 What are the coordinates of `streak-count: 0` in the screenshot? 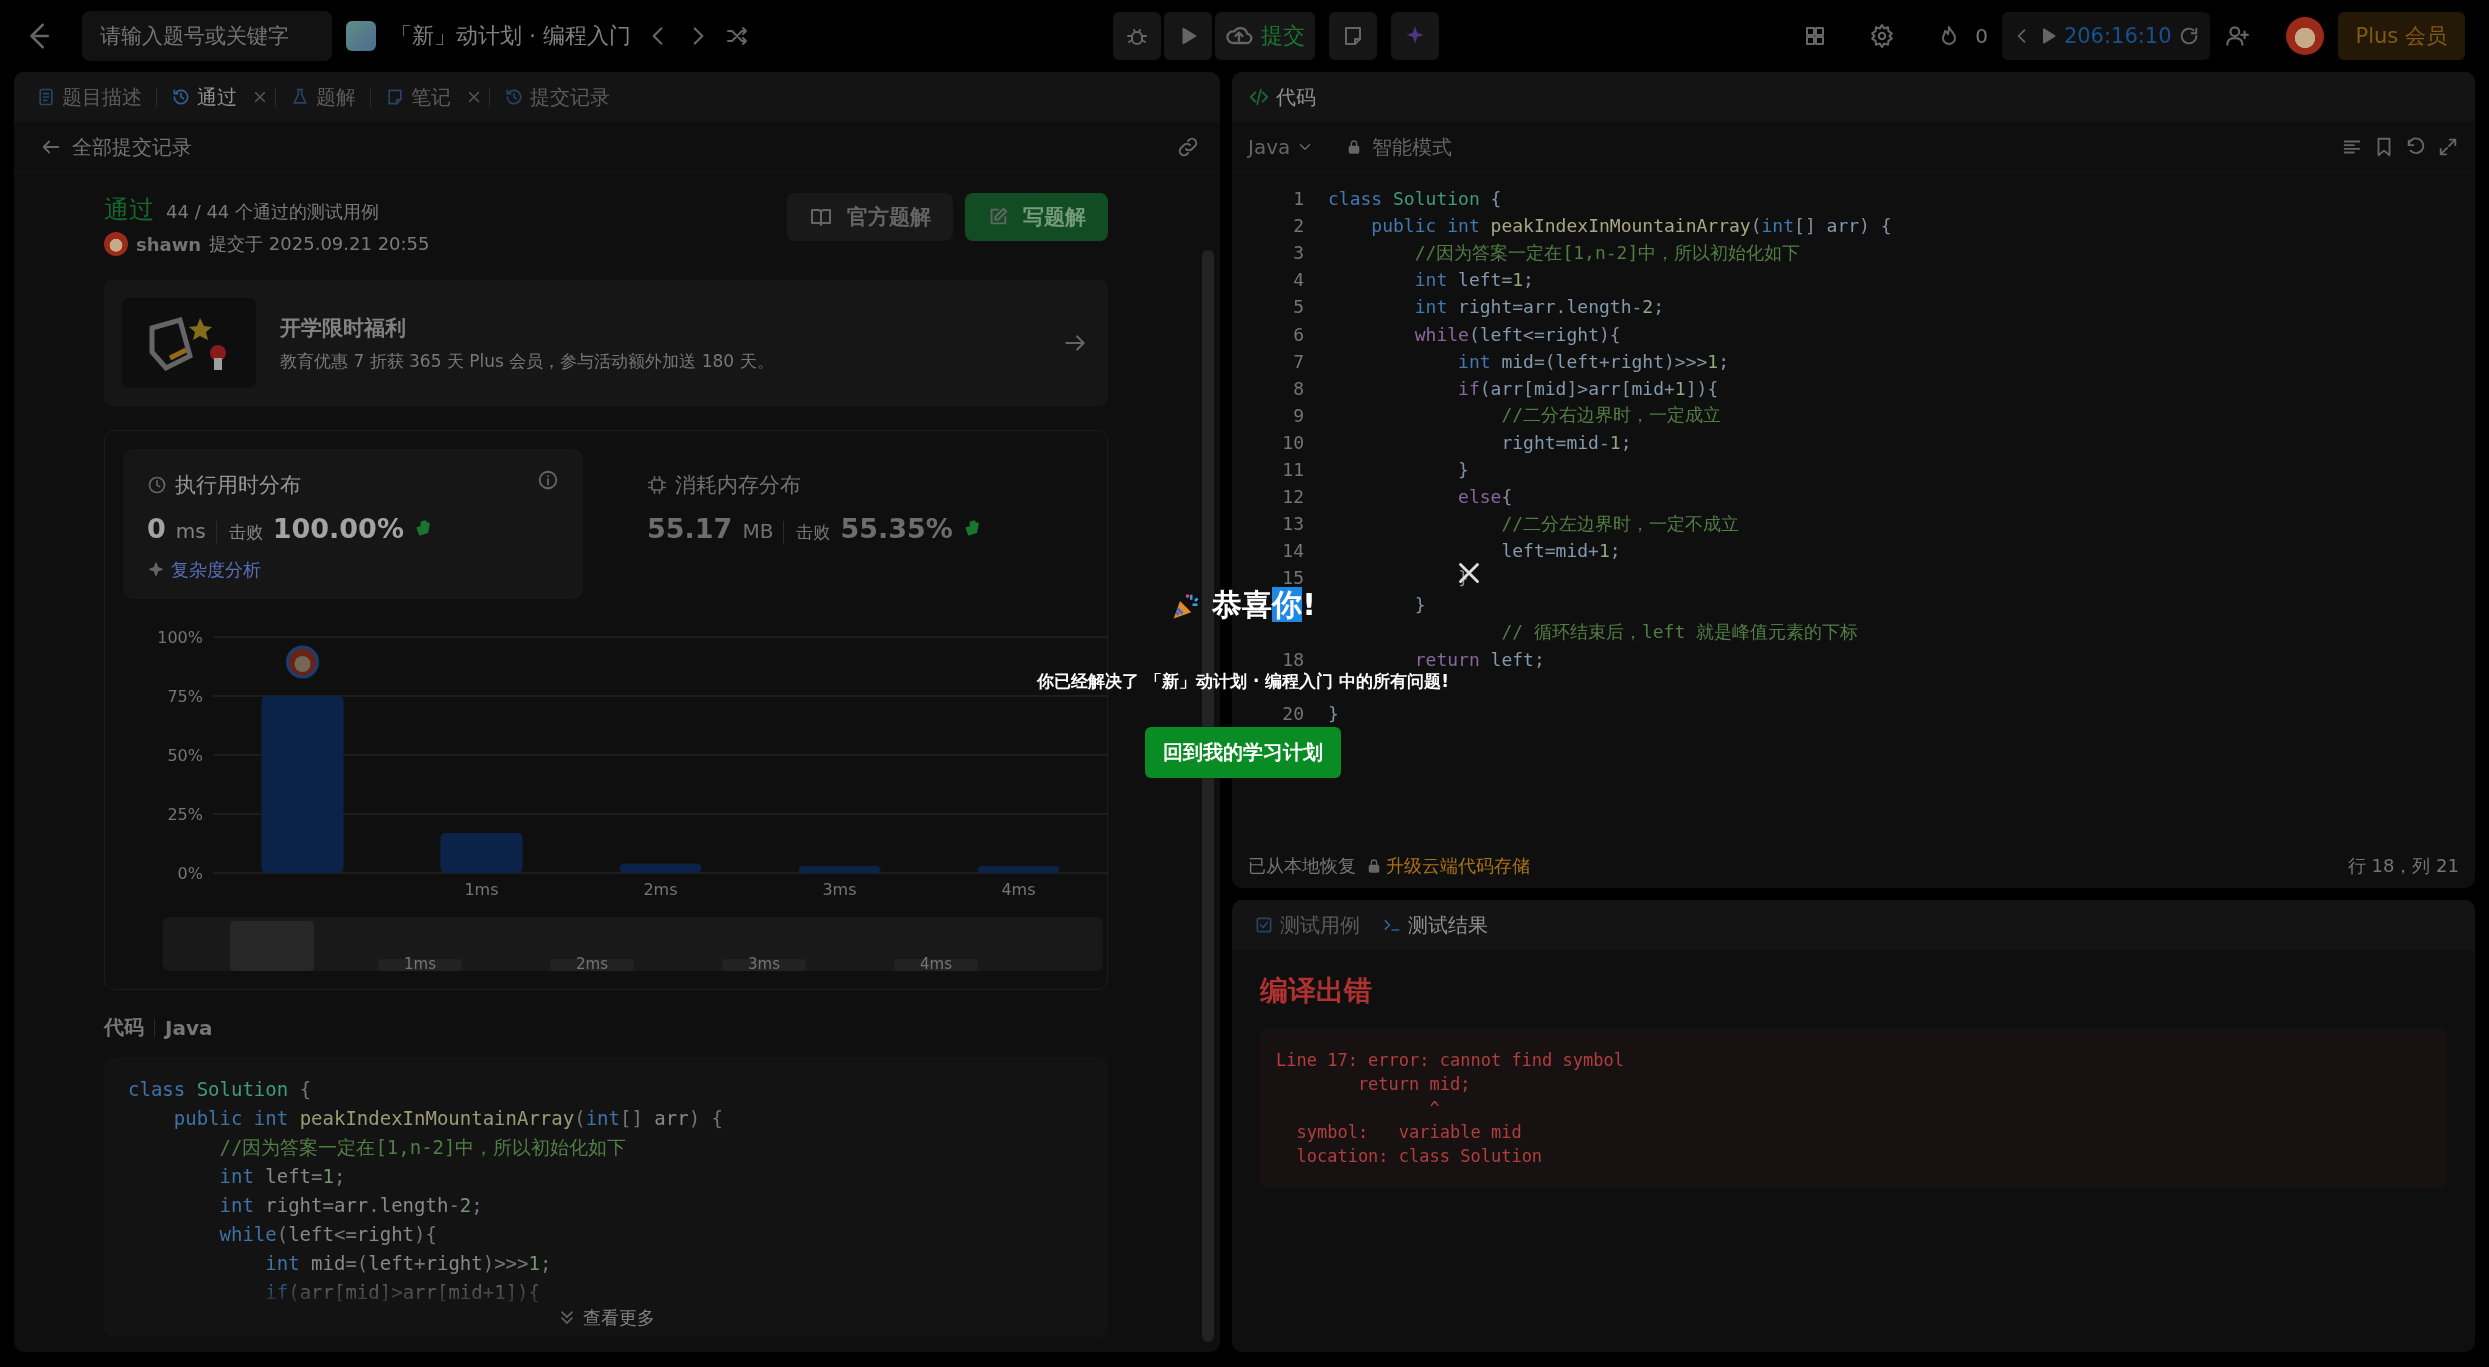 It's located at (1981, 36).